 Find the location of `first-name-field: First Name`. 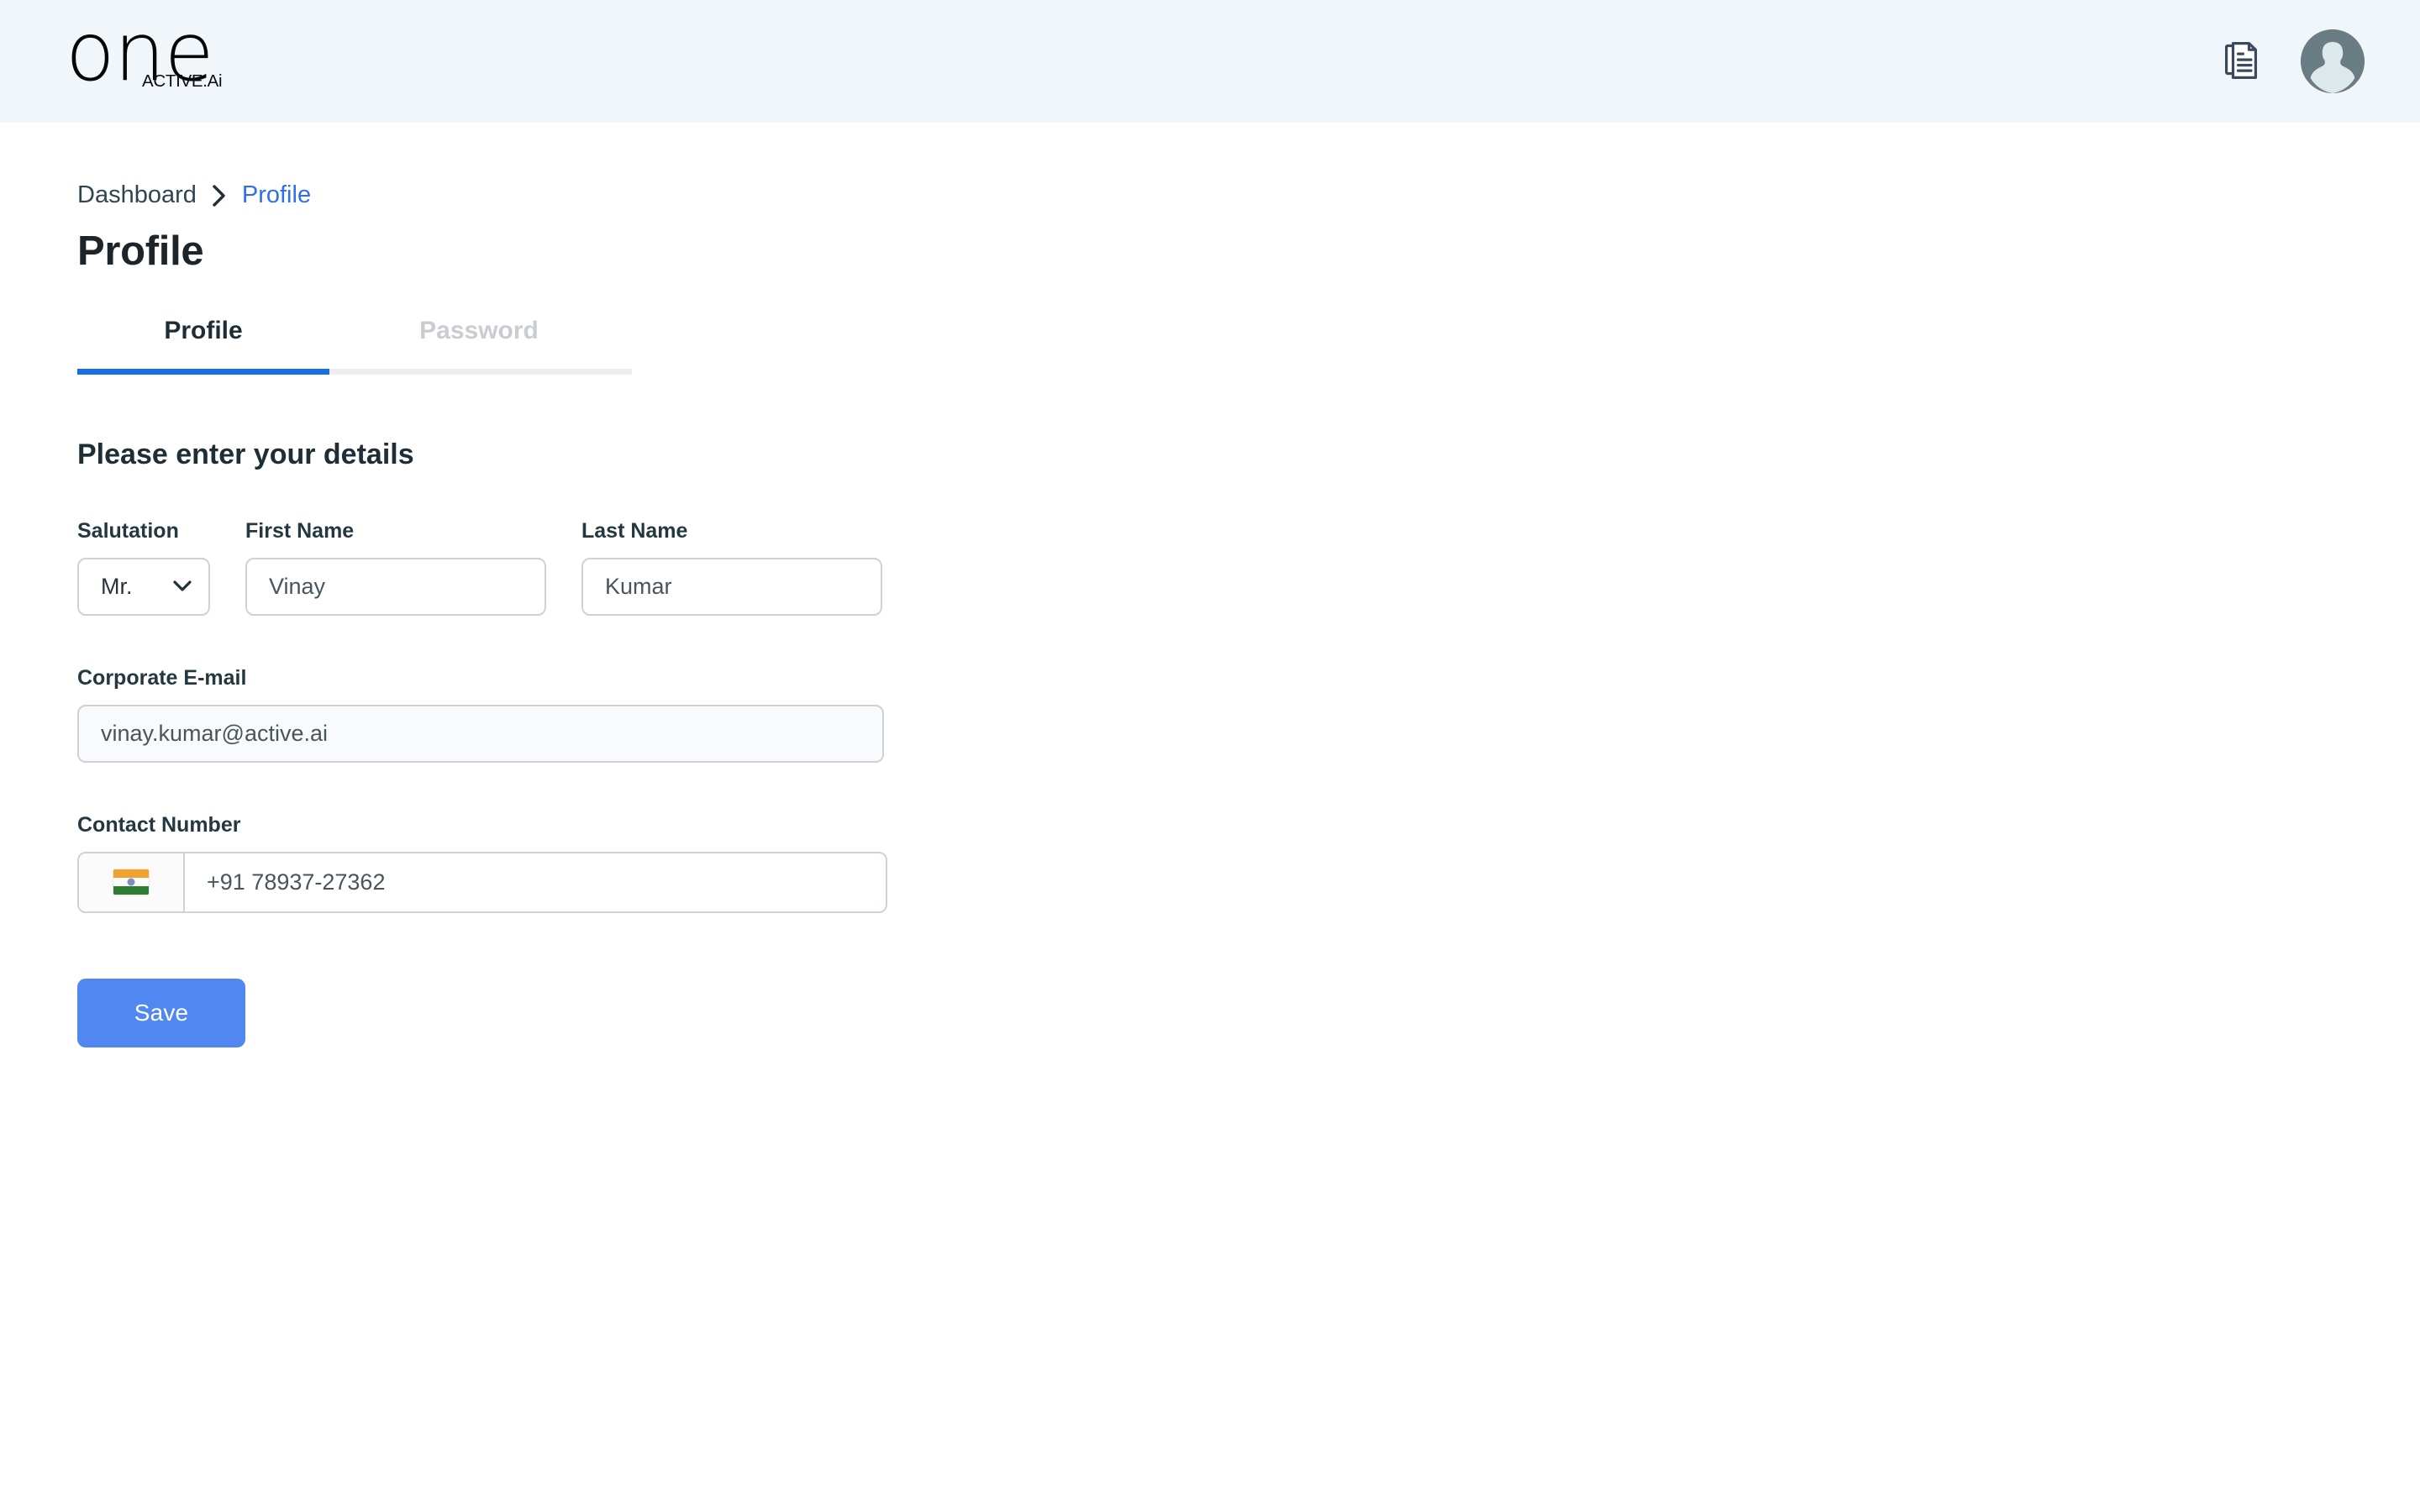

first-name-field: First Name is located at coordinates (396, 567).